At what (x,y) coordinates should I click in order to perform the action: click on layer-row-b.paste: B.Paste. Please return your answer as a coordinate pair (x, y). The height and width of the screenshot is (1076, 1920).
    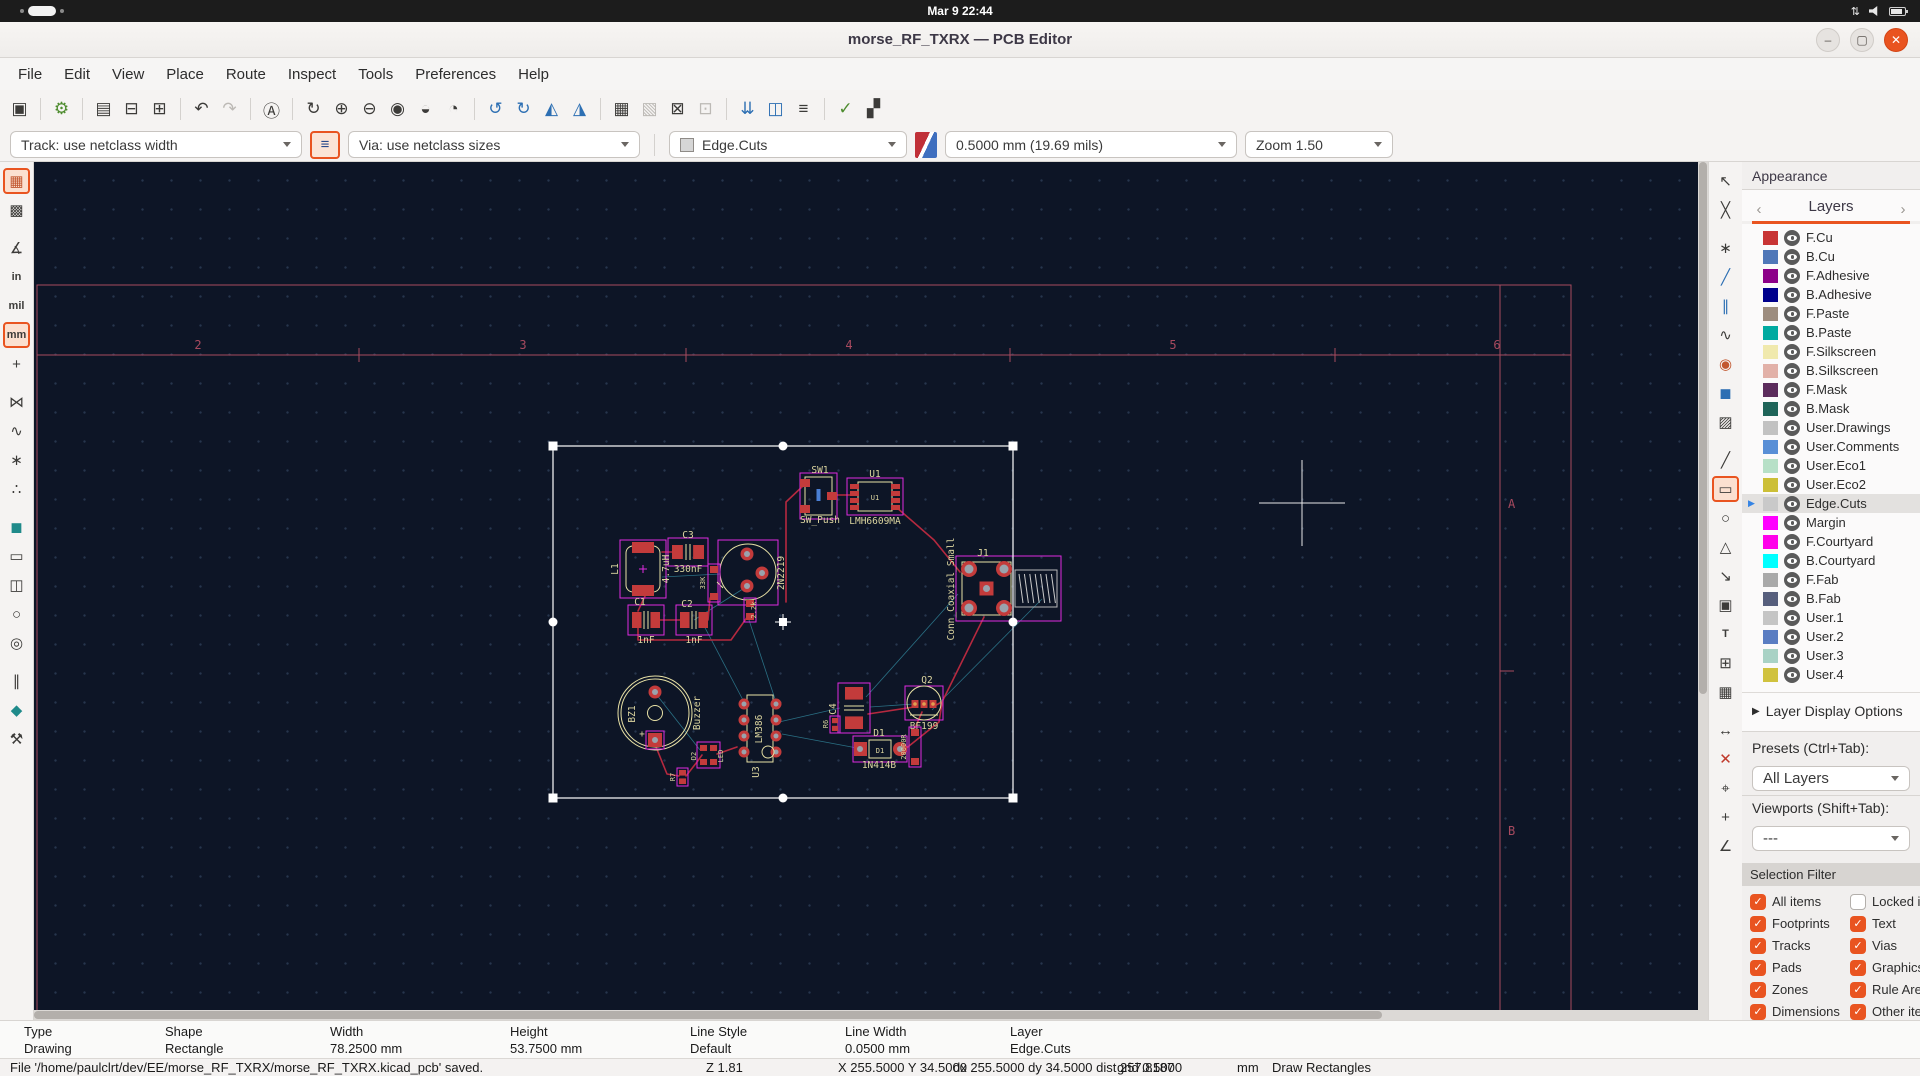
    Looking at the image, I should click on (1831, 332).